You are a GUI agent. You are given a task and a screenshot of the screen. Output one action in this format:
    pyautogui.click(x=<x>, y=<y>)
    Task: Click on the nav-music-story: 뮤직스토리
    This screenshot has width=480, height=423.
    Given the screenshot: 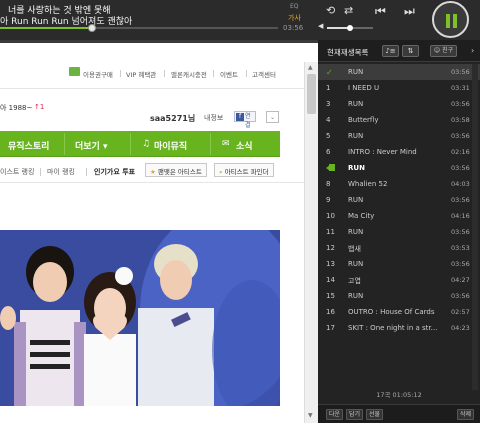 What is the action you would take?
    pyautogui.click(x=28, y=145)
    